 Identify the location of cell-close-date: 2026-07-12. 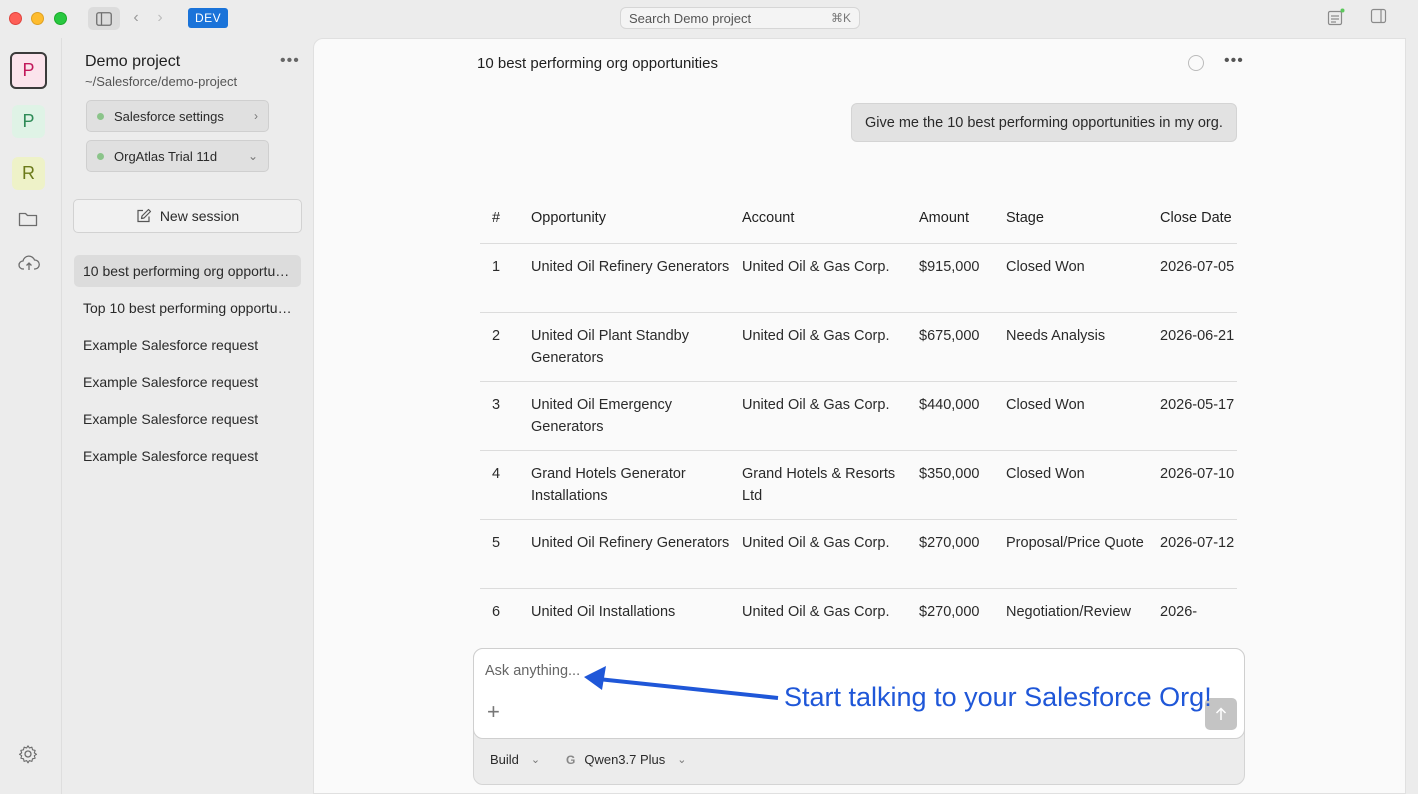
(1197, 543).